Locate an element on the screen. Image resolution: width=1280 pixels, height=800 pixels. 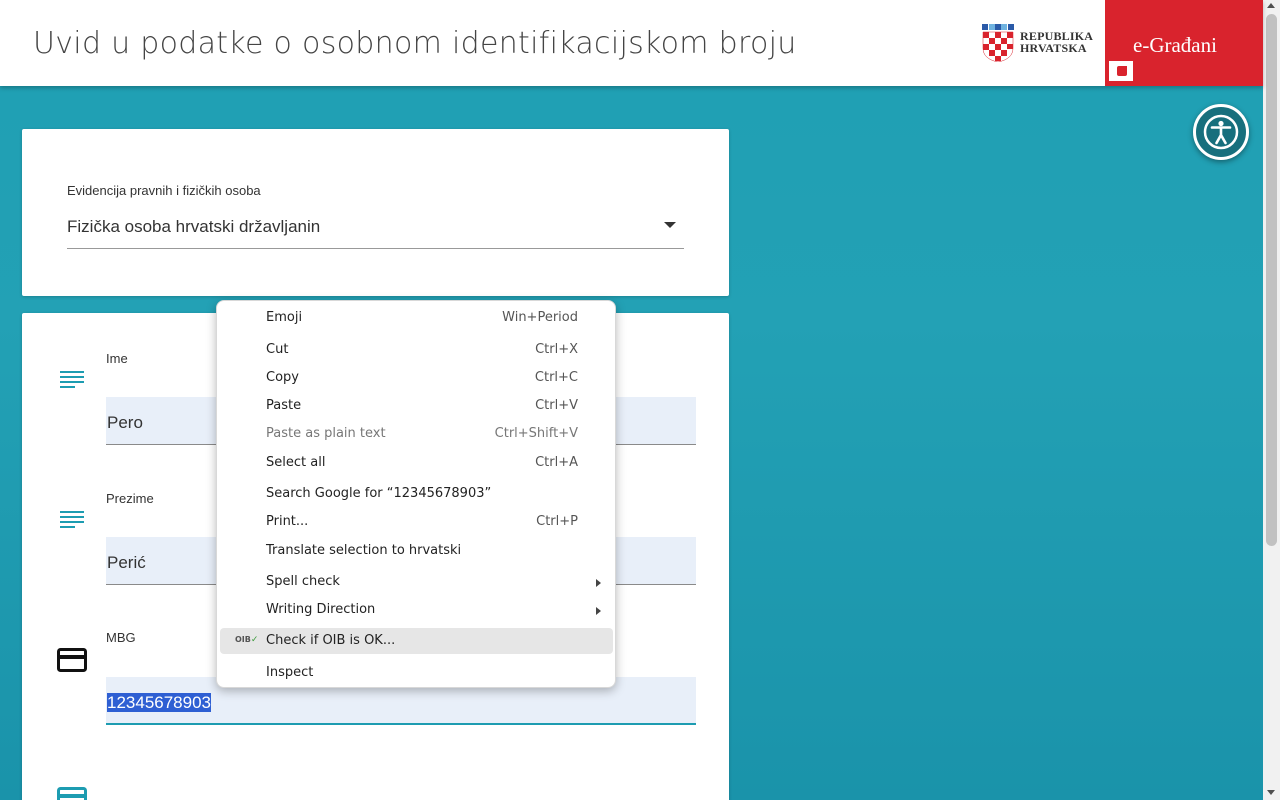
select-underline is located at coordinates (375, 248).